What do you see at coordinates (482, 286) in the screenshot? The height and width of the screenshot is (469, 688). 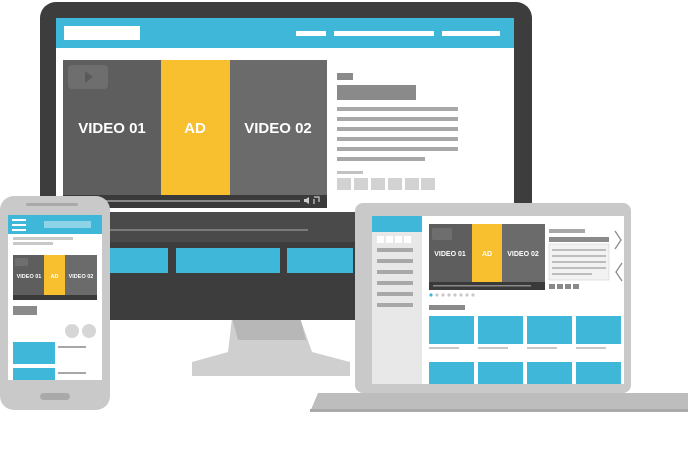 I see `progress-bar` at bounding box center [482, 286].